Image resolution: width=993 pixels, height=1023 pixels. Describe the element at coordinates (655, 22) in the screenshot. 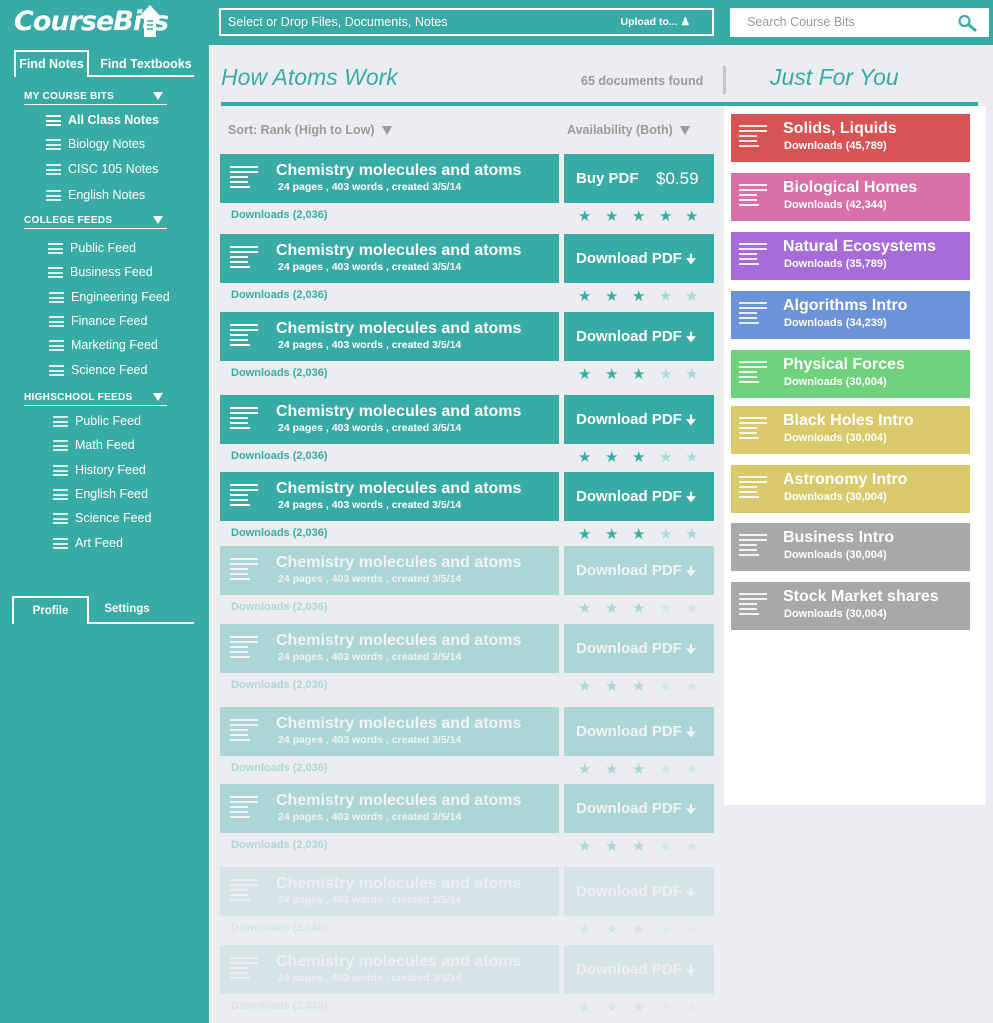

I see `upload-button: Upload to... ♟` at that location.